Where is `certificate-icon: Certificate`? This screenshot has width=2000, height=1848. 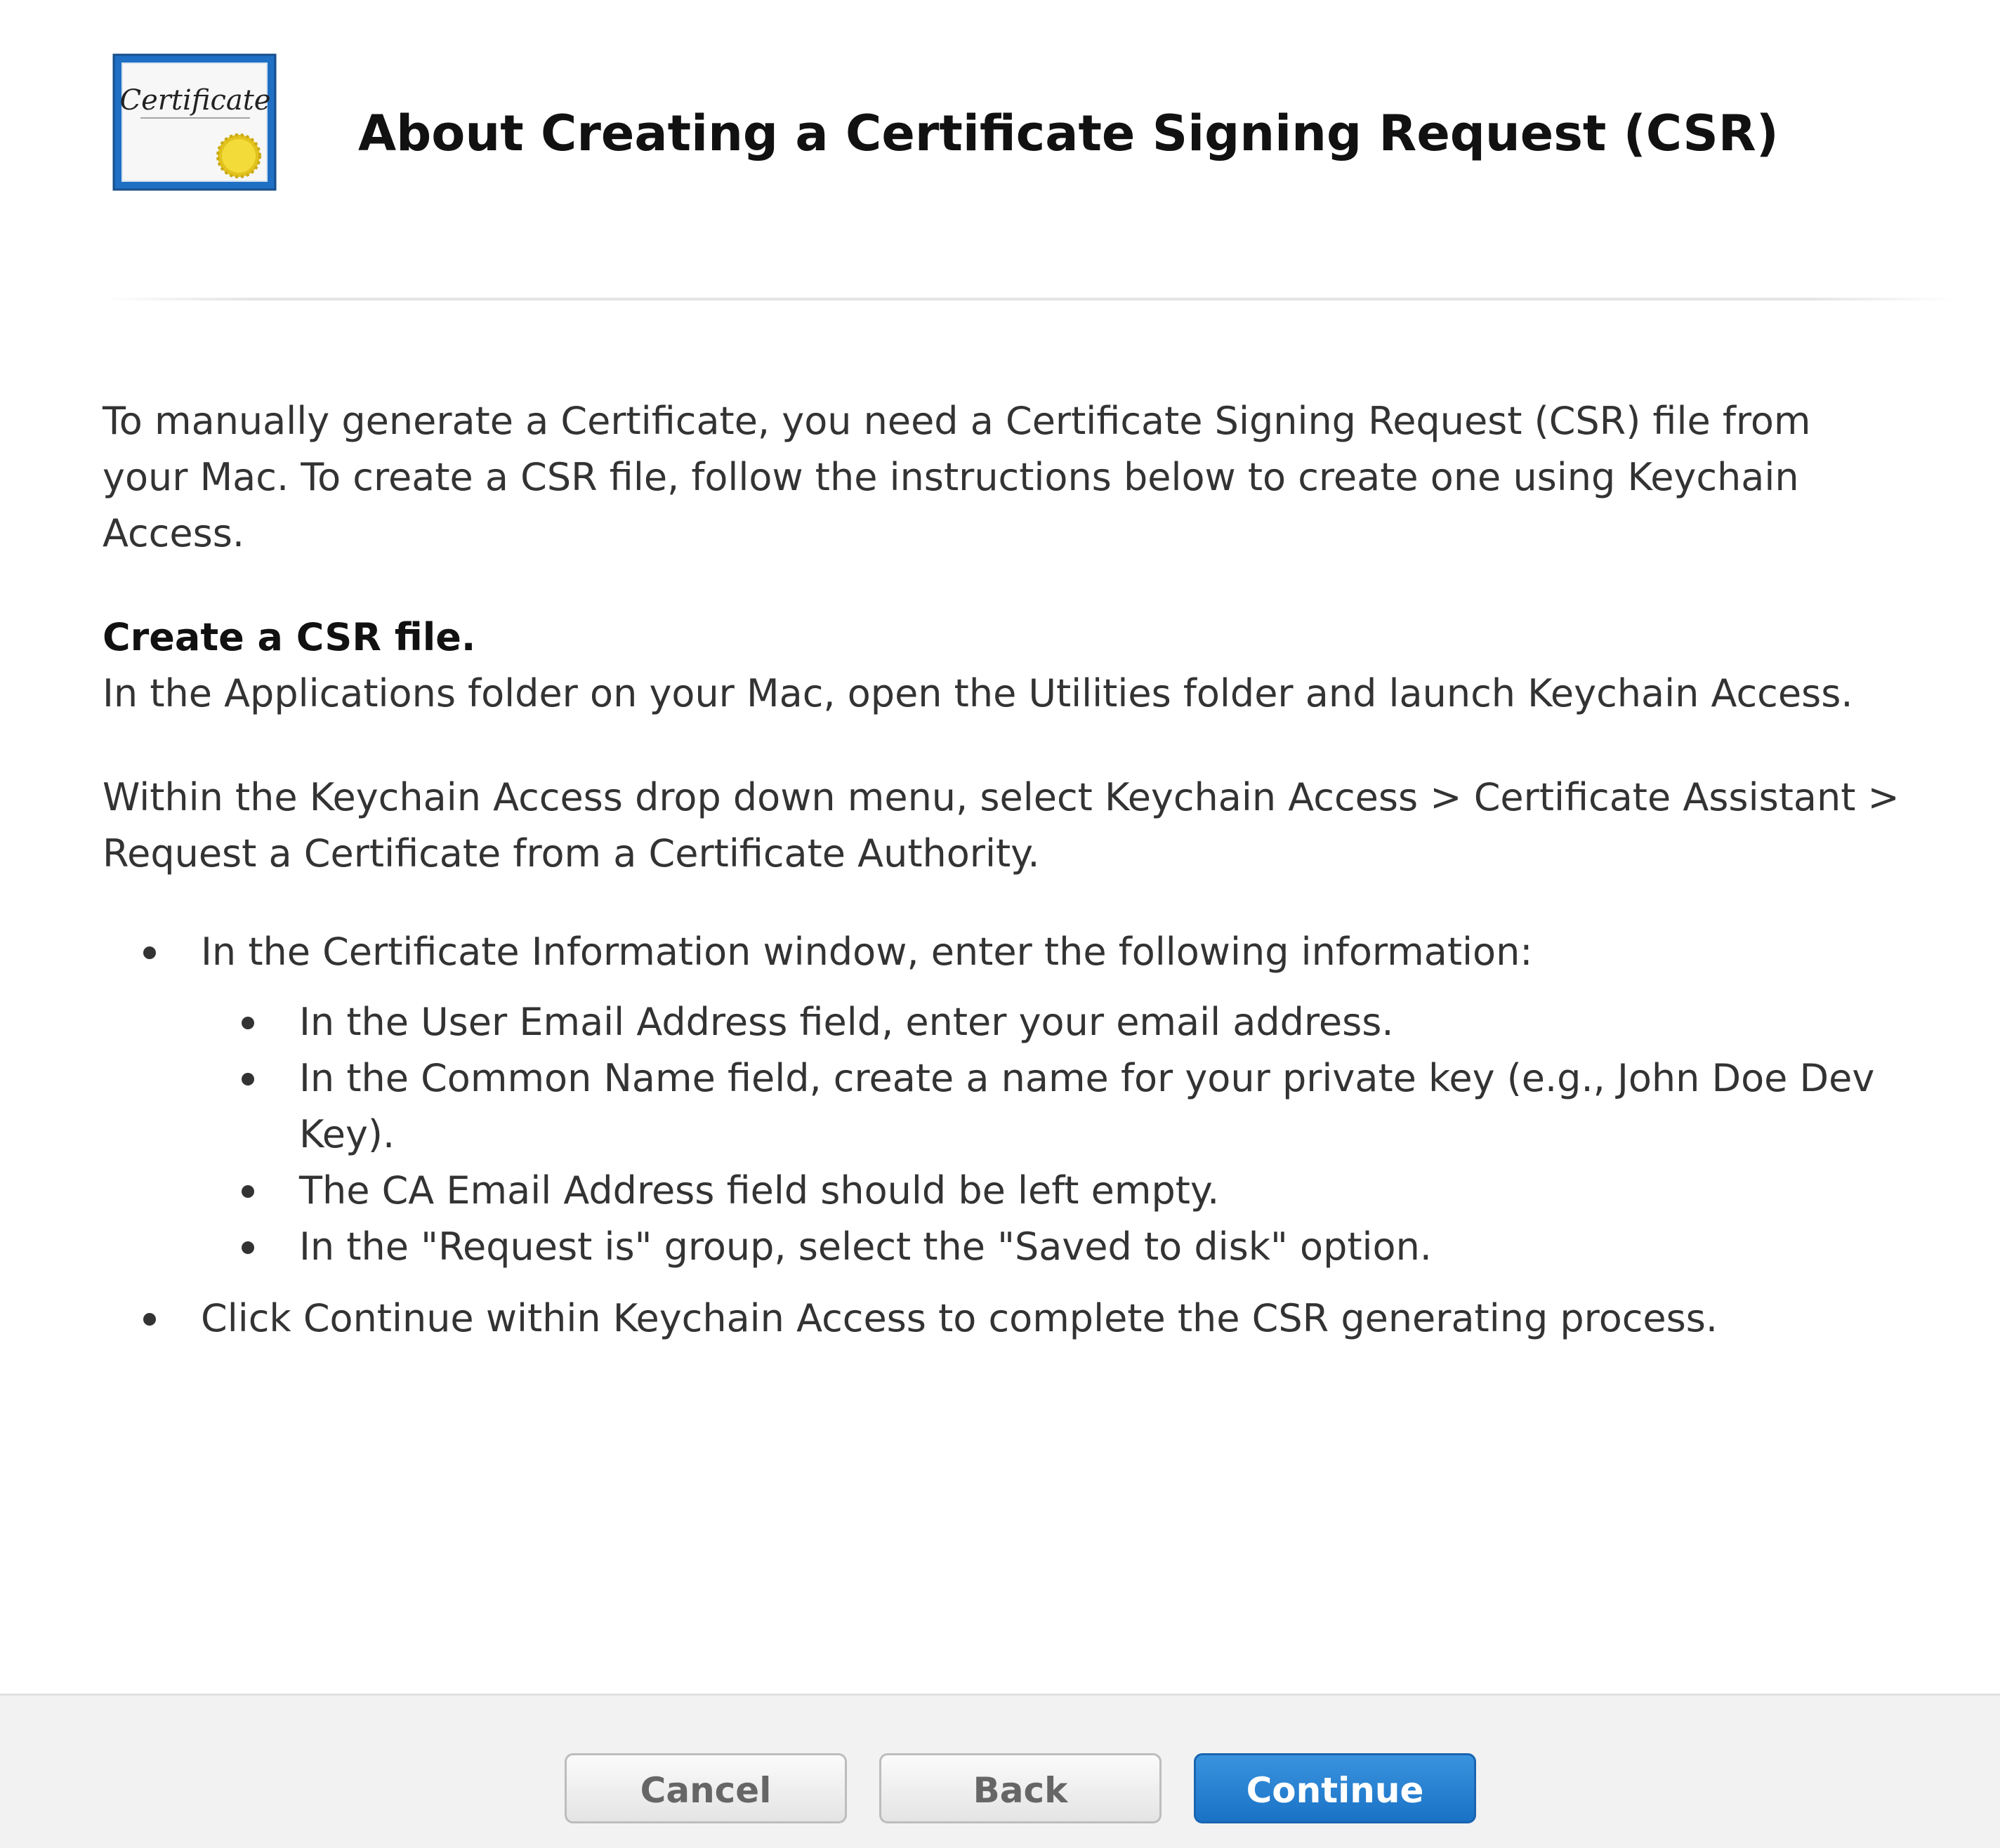 certificate-icon: Certificate is located at coordinates (194, 122).